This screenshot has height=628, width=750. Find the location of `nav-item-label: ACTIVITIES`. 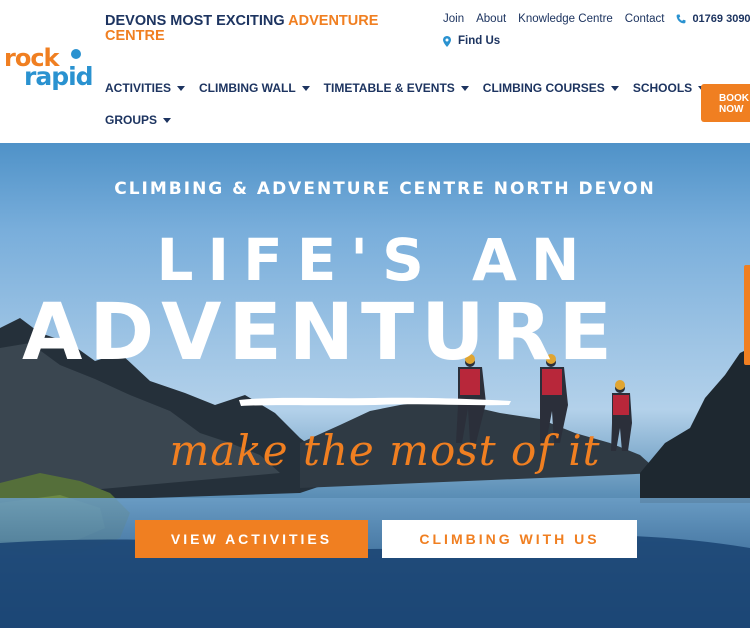

nav-item-label: ACTIVITIES is located at coordinates (138, 88).